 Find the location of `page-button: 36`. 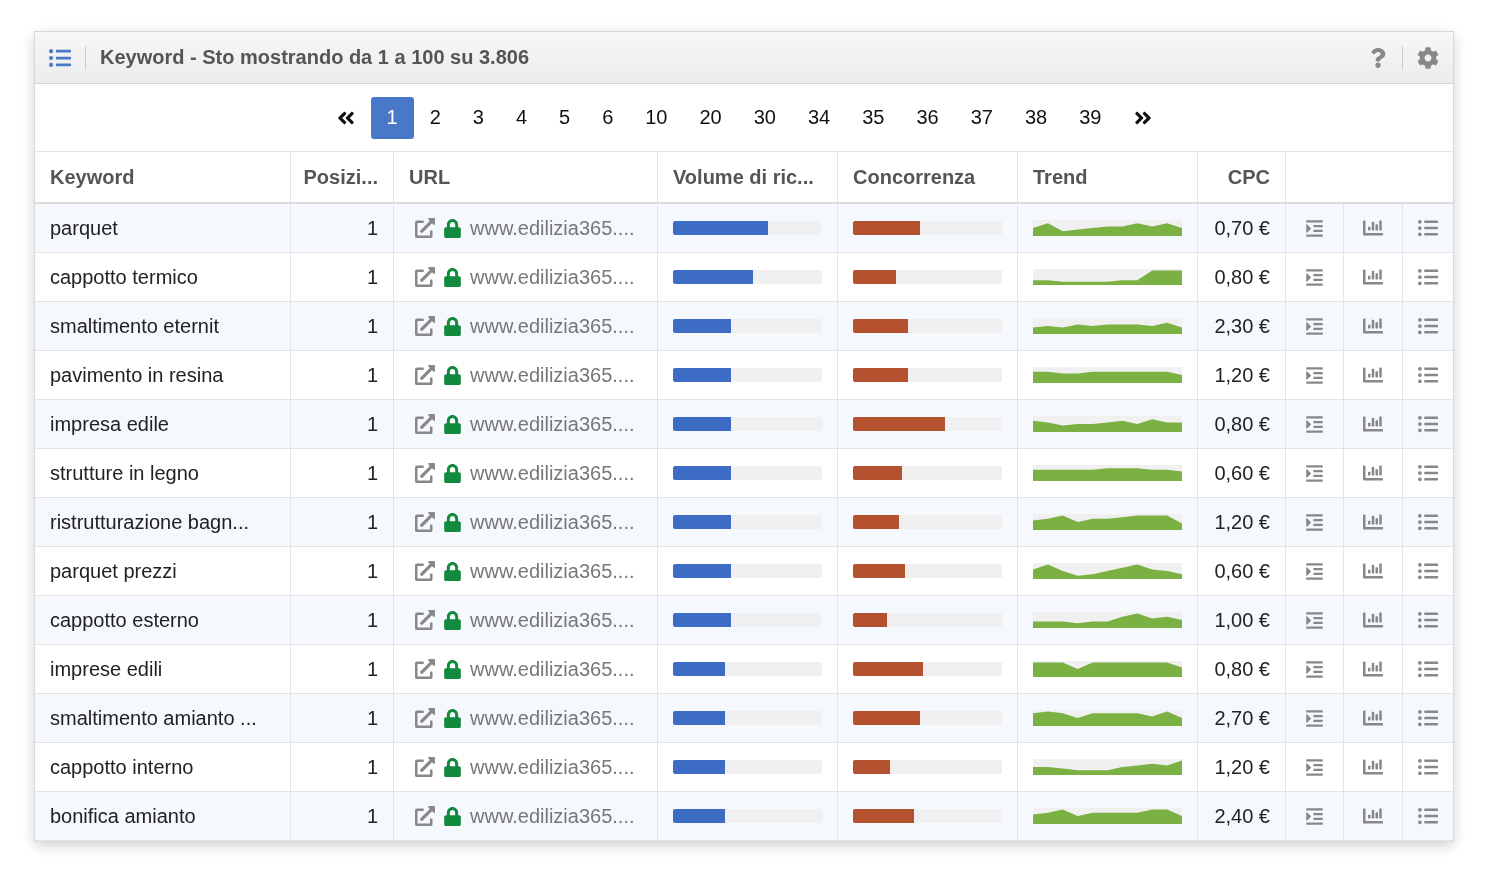

page-button: 36 is located at coordinates (927, 117).